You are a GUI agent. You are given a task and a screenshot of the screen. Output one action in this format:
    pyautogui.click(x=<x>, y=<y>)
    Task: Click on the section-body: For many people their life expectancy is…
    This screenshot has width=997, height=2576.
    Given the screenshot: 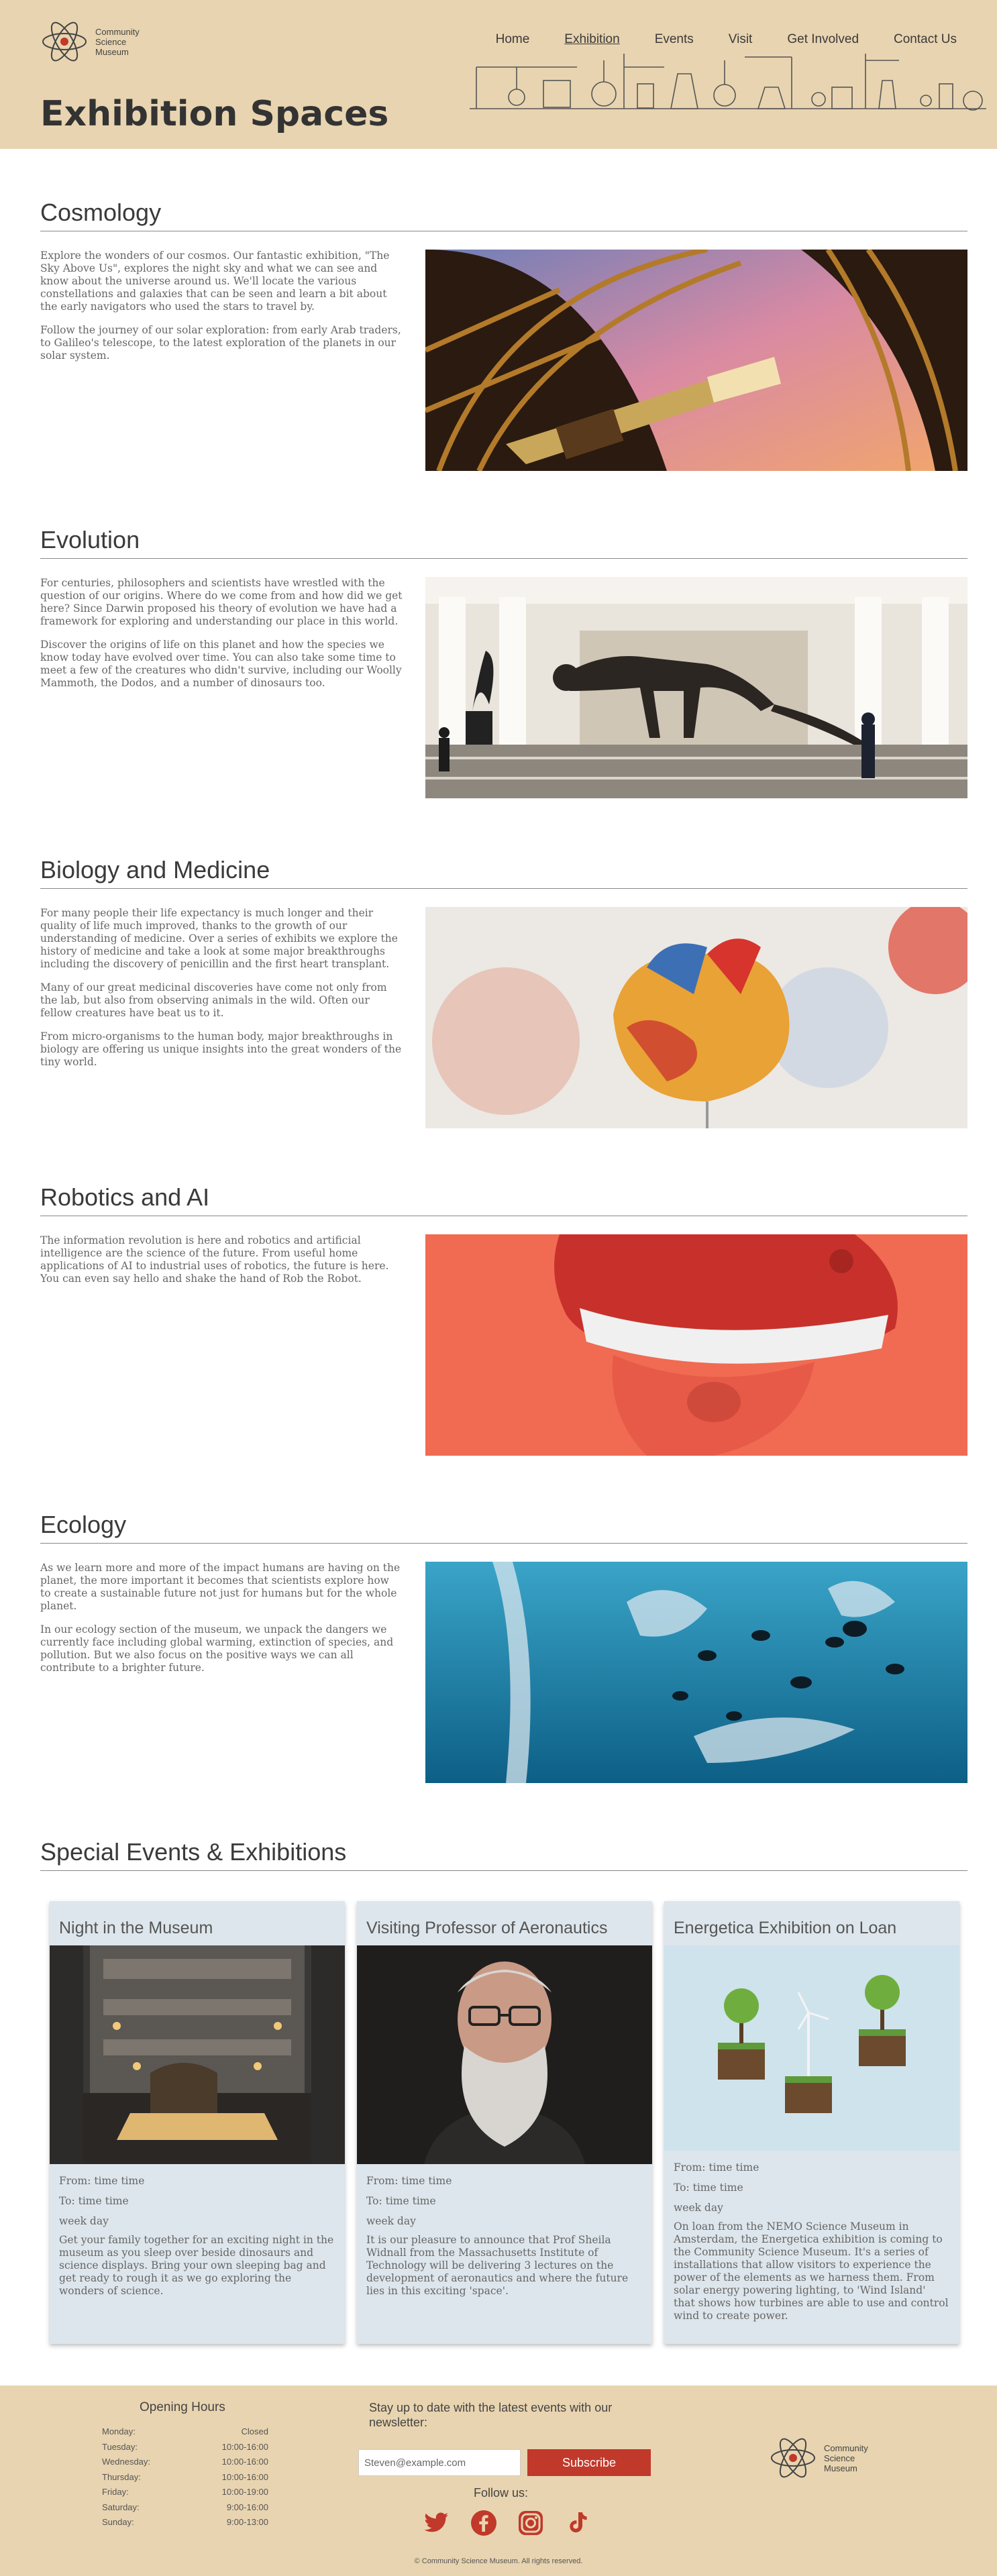 What is the action you would take?
    pyautogui.click(x=221, y=993)
    